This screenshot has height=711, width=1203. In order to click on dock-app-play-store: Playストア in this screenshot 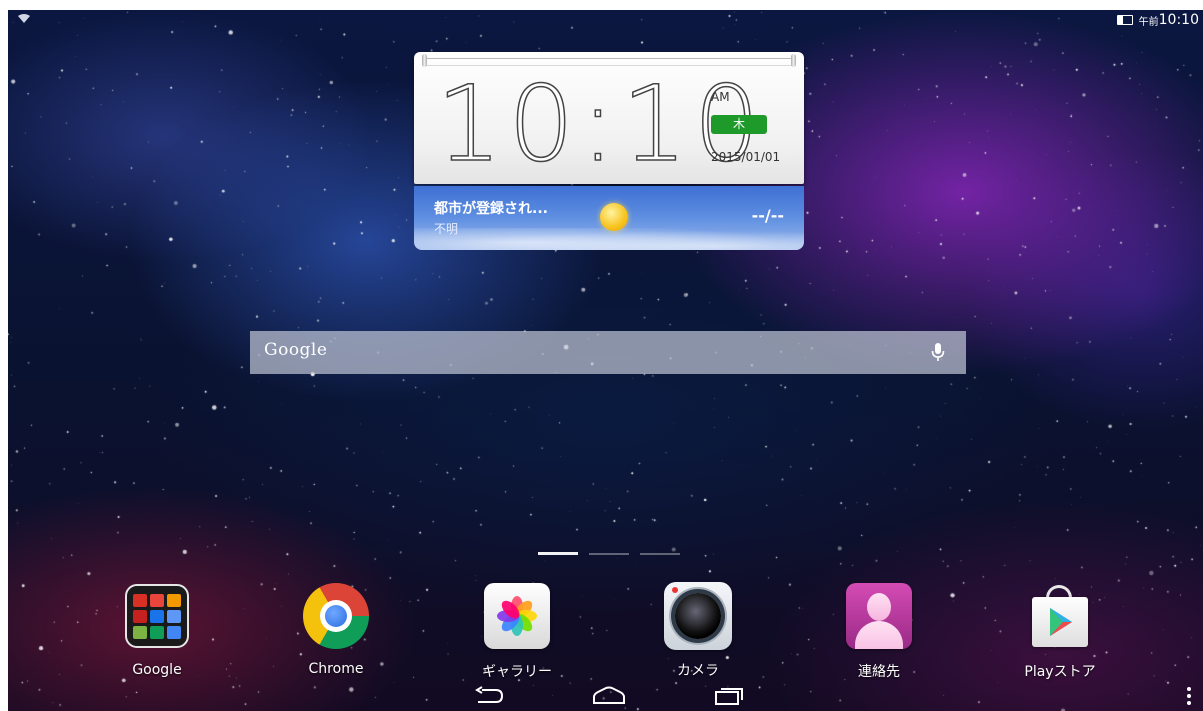, I will do `click(1060, 630)`.